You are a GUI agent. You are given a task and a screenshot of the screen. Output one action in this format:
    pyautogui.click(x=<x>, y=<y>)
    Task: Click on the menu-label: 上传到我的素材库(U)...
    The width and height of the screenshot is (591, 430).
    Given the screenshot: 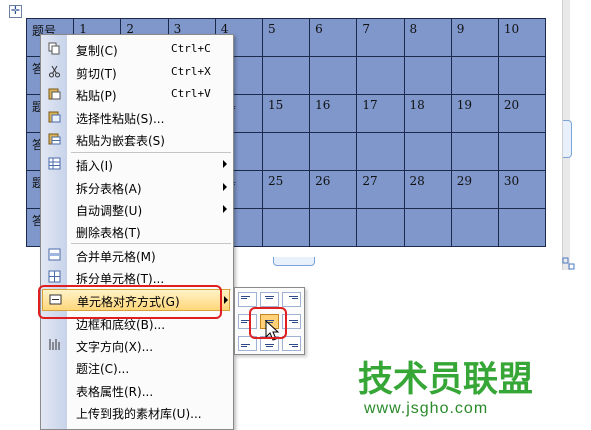 What is the action you would take?
    pyautogui.click(x=139, y=414)
    